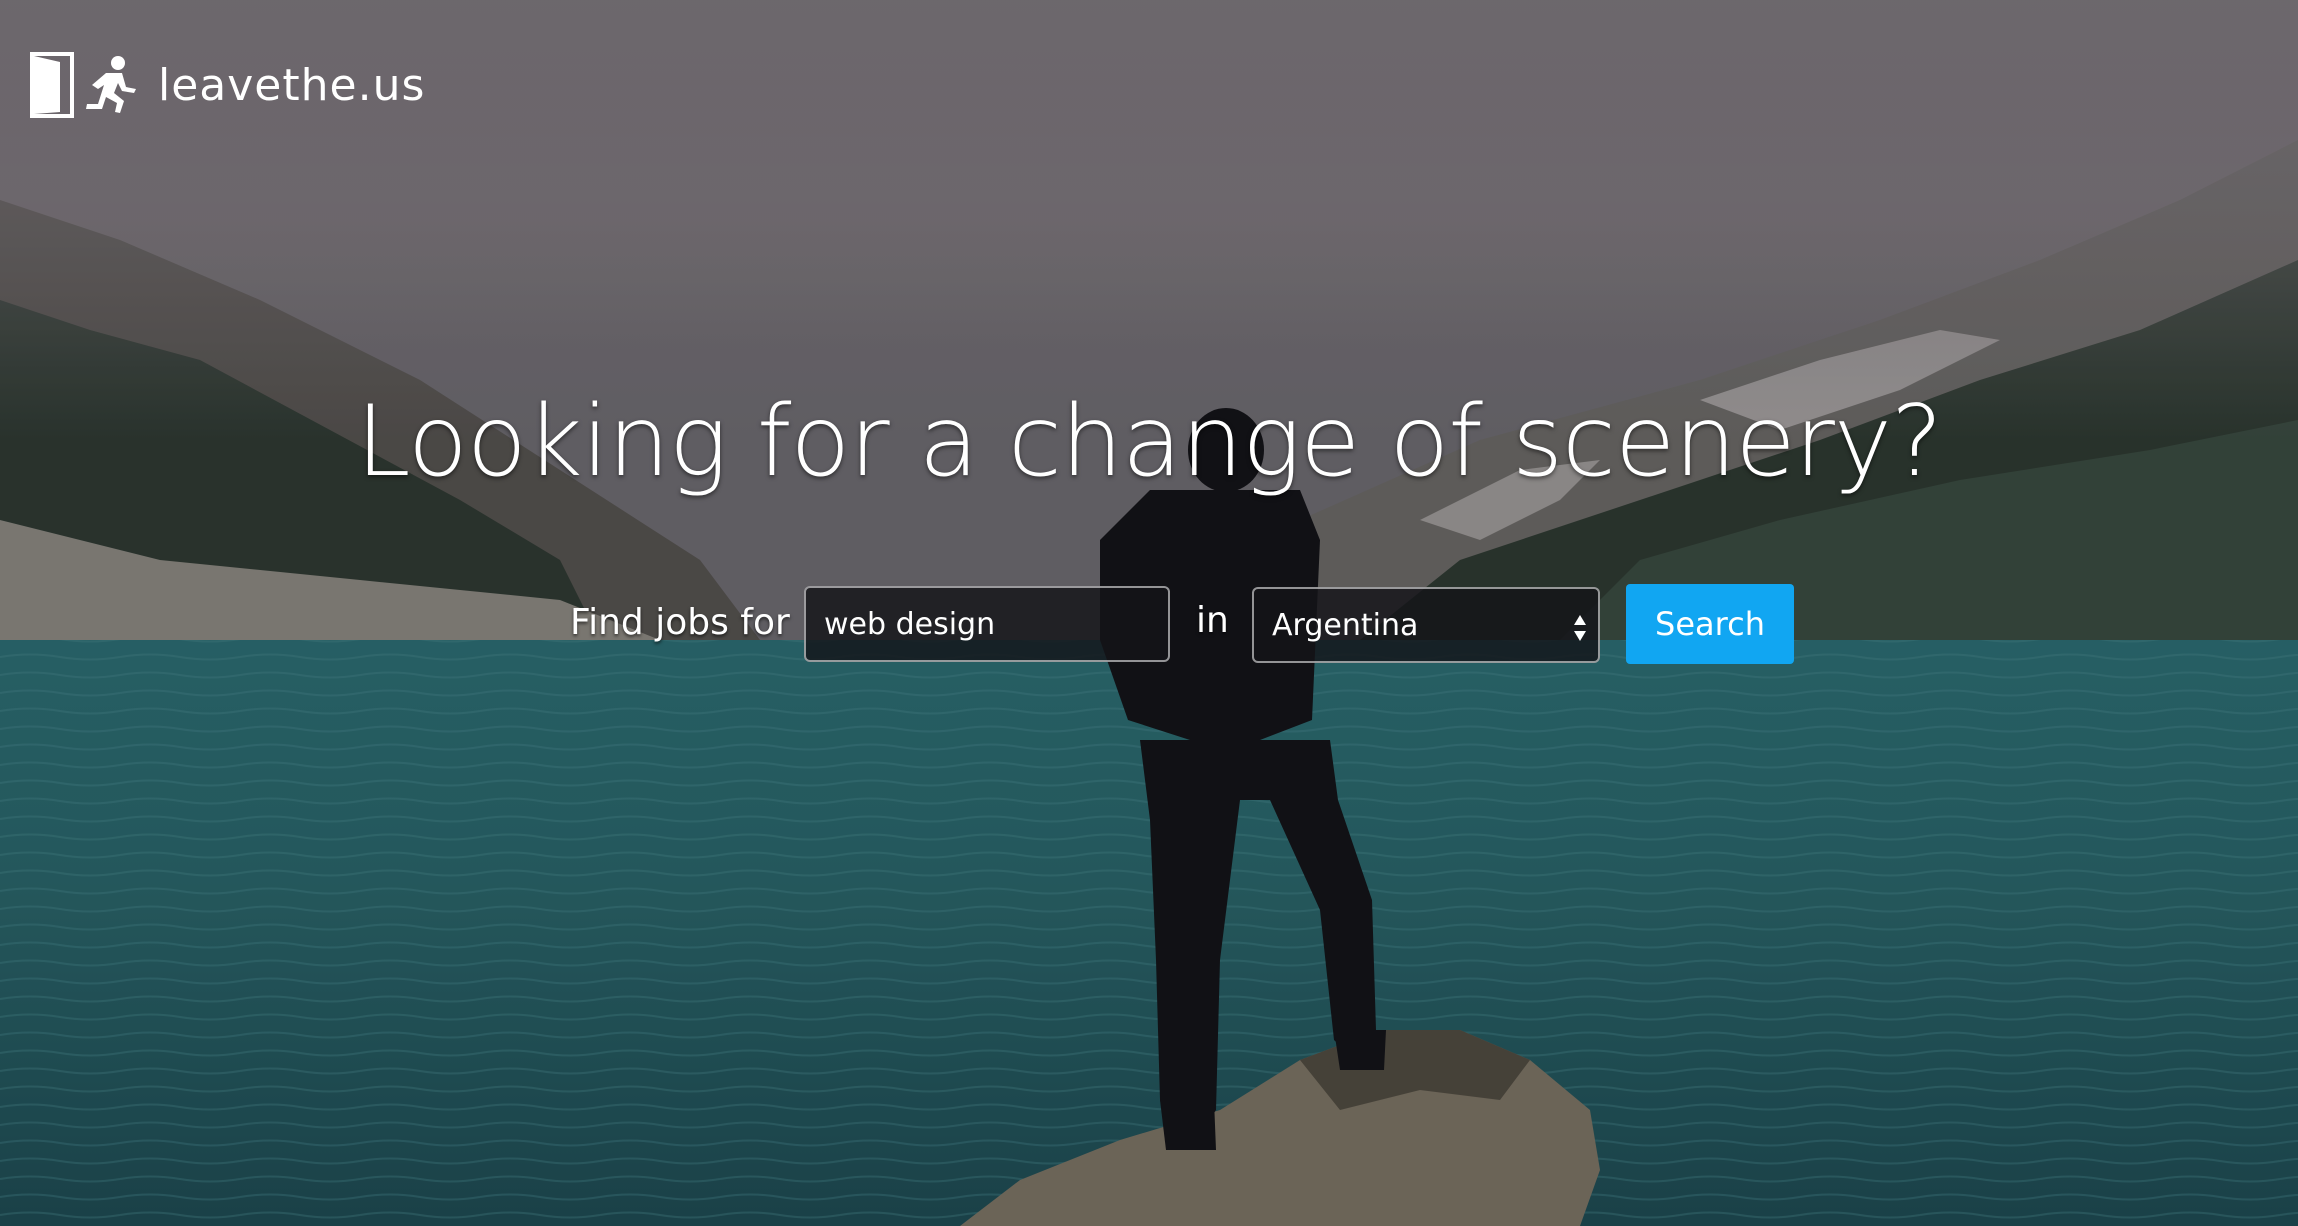 The image size is (2298, 1226). I want to click on brand-name: leavethe.us, so click(292, 85).